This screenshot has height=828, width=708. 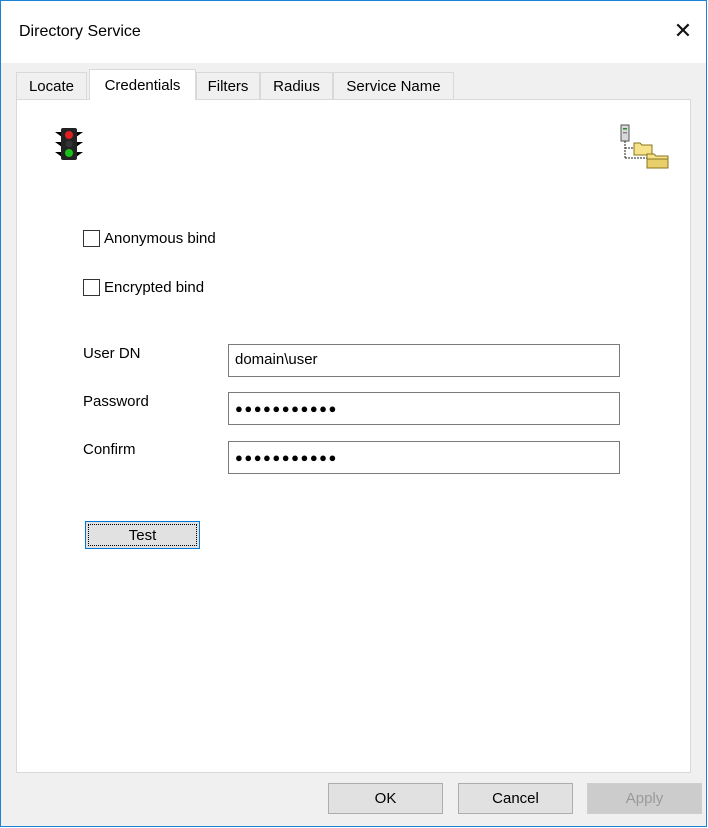 What do you see at coordinates (228, 85) in the screenshot?
I see `tab-filters: Filters` at bounding box center [228, 85].